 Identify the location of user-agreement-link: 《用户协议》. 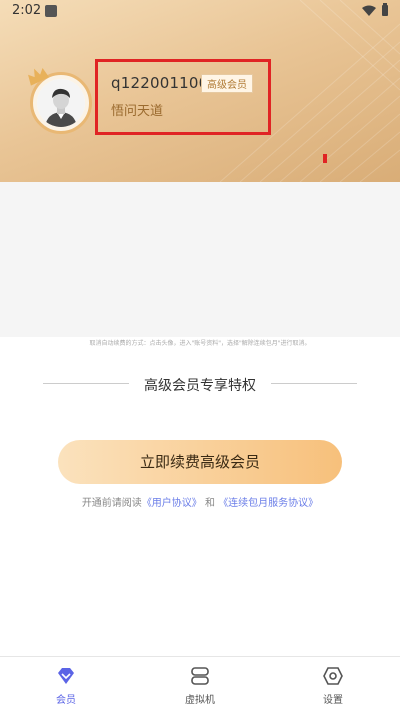
(172, 503).